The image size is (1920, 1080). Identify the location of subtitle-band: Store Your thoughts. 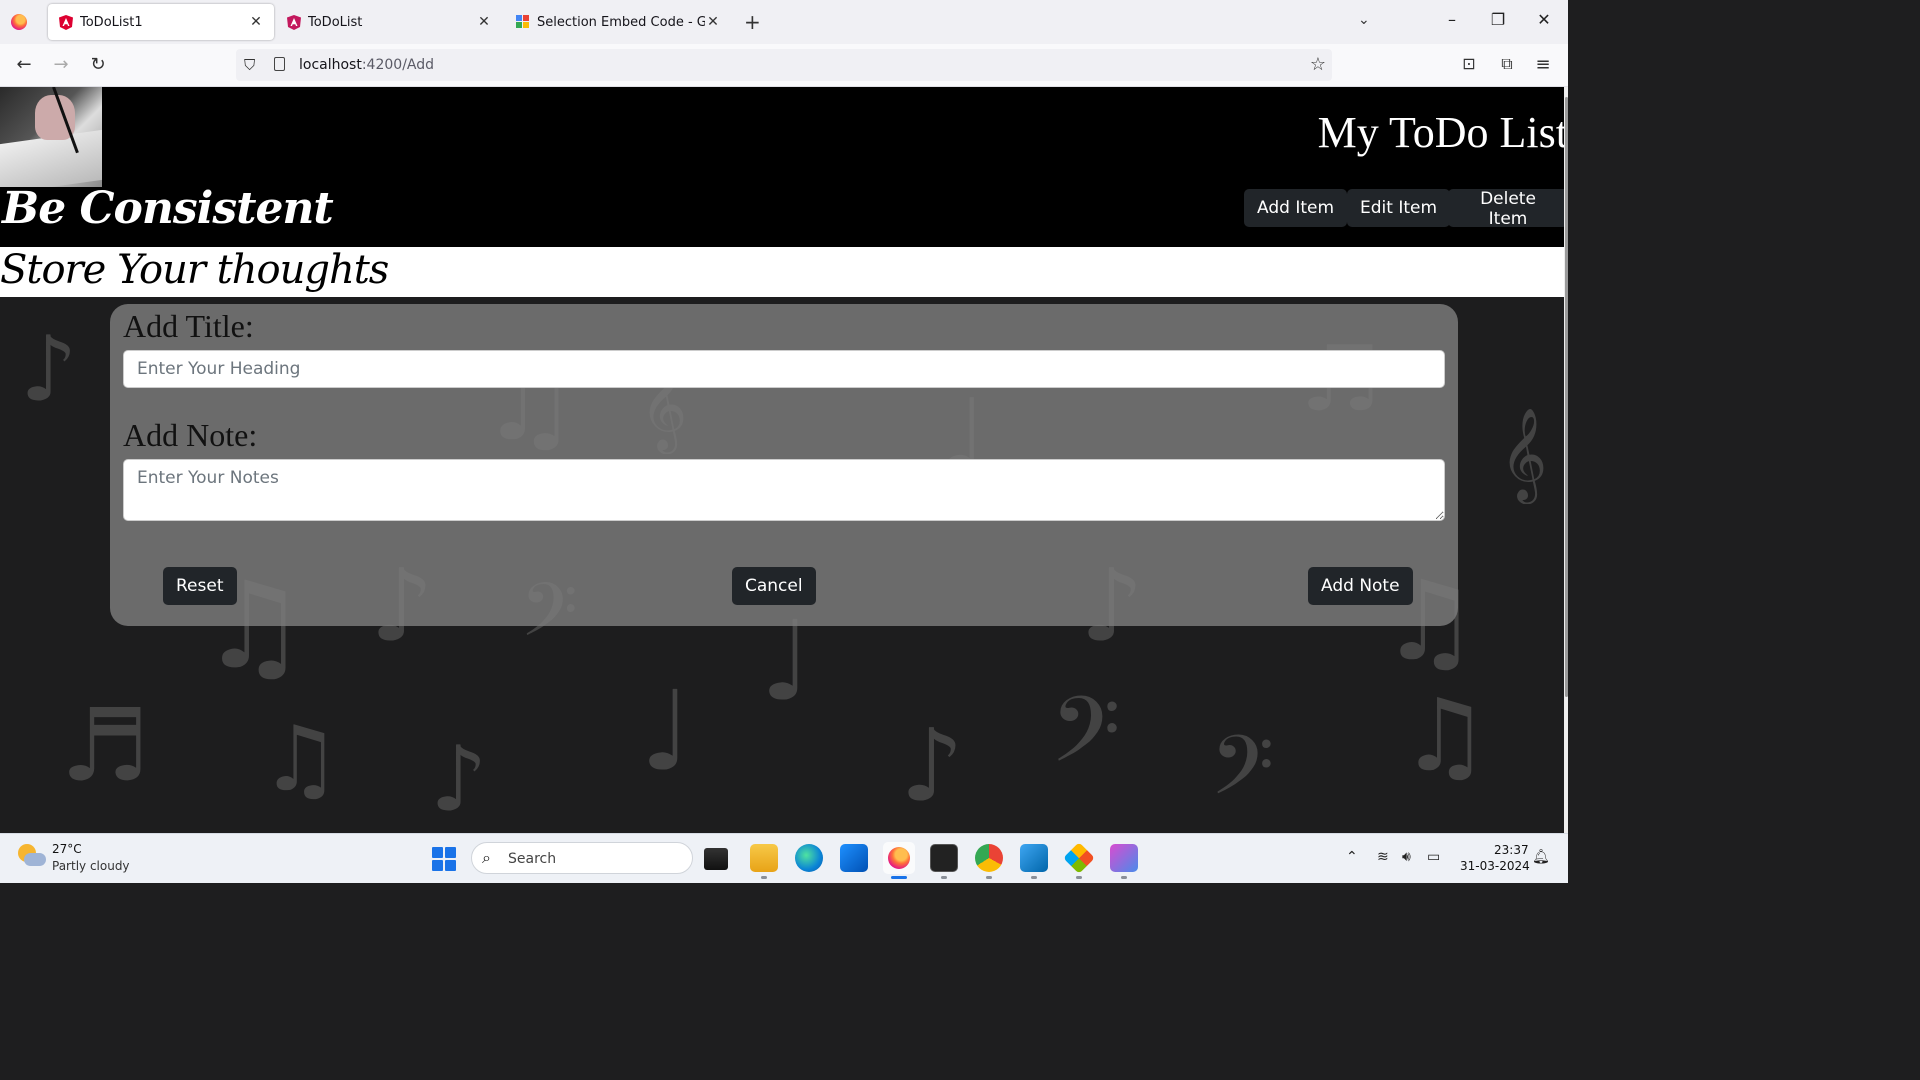
(782, 272).